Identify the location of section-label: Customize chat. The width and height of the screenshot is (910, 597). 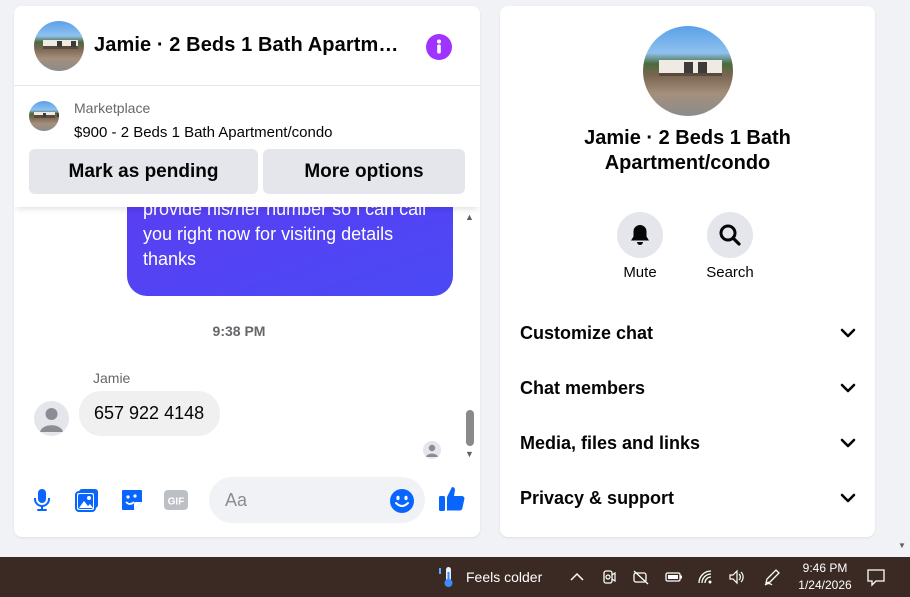
(587, 332).